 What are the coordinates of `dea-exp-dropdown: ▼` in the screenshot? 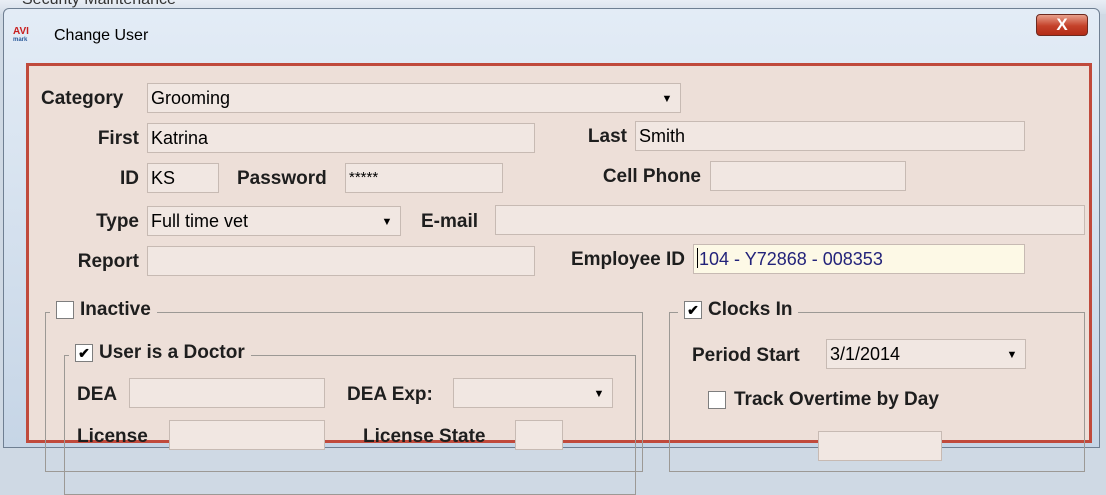 It's located at (533, 393).